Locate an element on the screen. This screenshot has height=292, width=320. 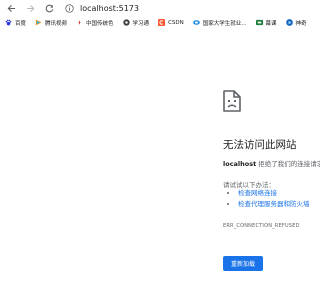
bookmark-tencent-video: 腾讯视频 is located at coordinates (51, 23).